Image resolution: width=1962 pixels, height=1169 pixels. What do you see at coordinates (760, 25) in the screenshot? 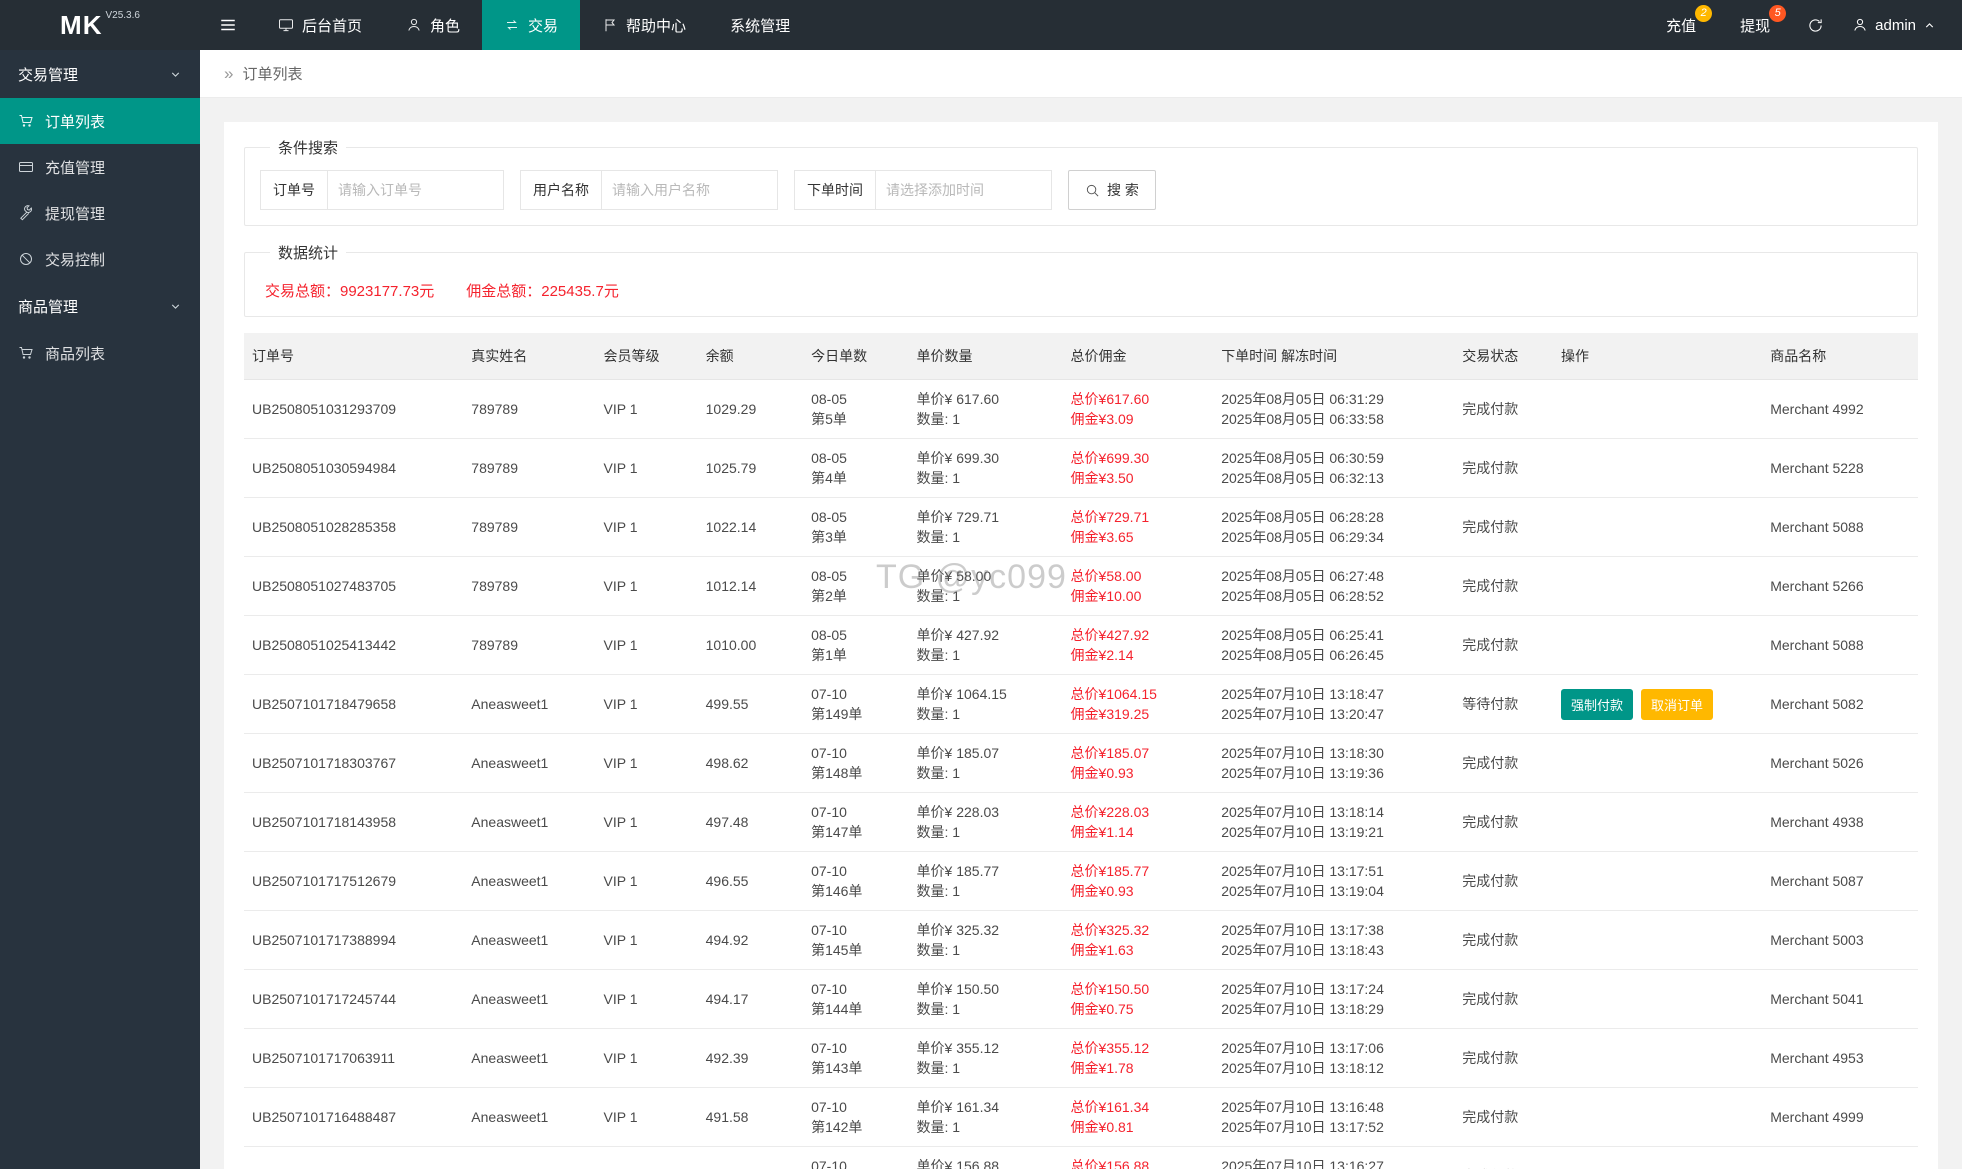
I see `nav-item-system: 系统管理` at bounding box center [760, 25].